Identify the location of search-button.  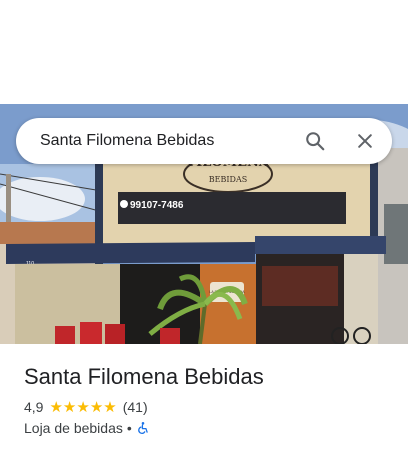
(315, 141).